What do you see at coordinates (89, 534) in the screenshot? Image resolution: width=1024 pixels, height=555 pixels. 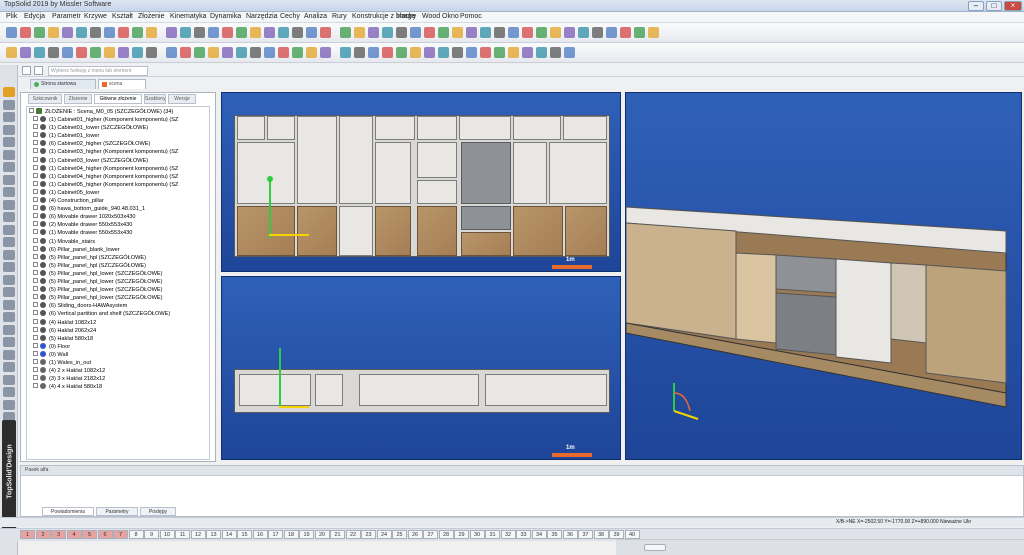 I see `page-number: 5` at bounding box center [89, 534].